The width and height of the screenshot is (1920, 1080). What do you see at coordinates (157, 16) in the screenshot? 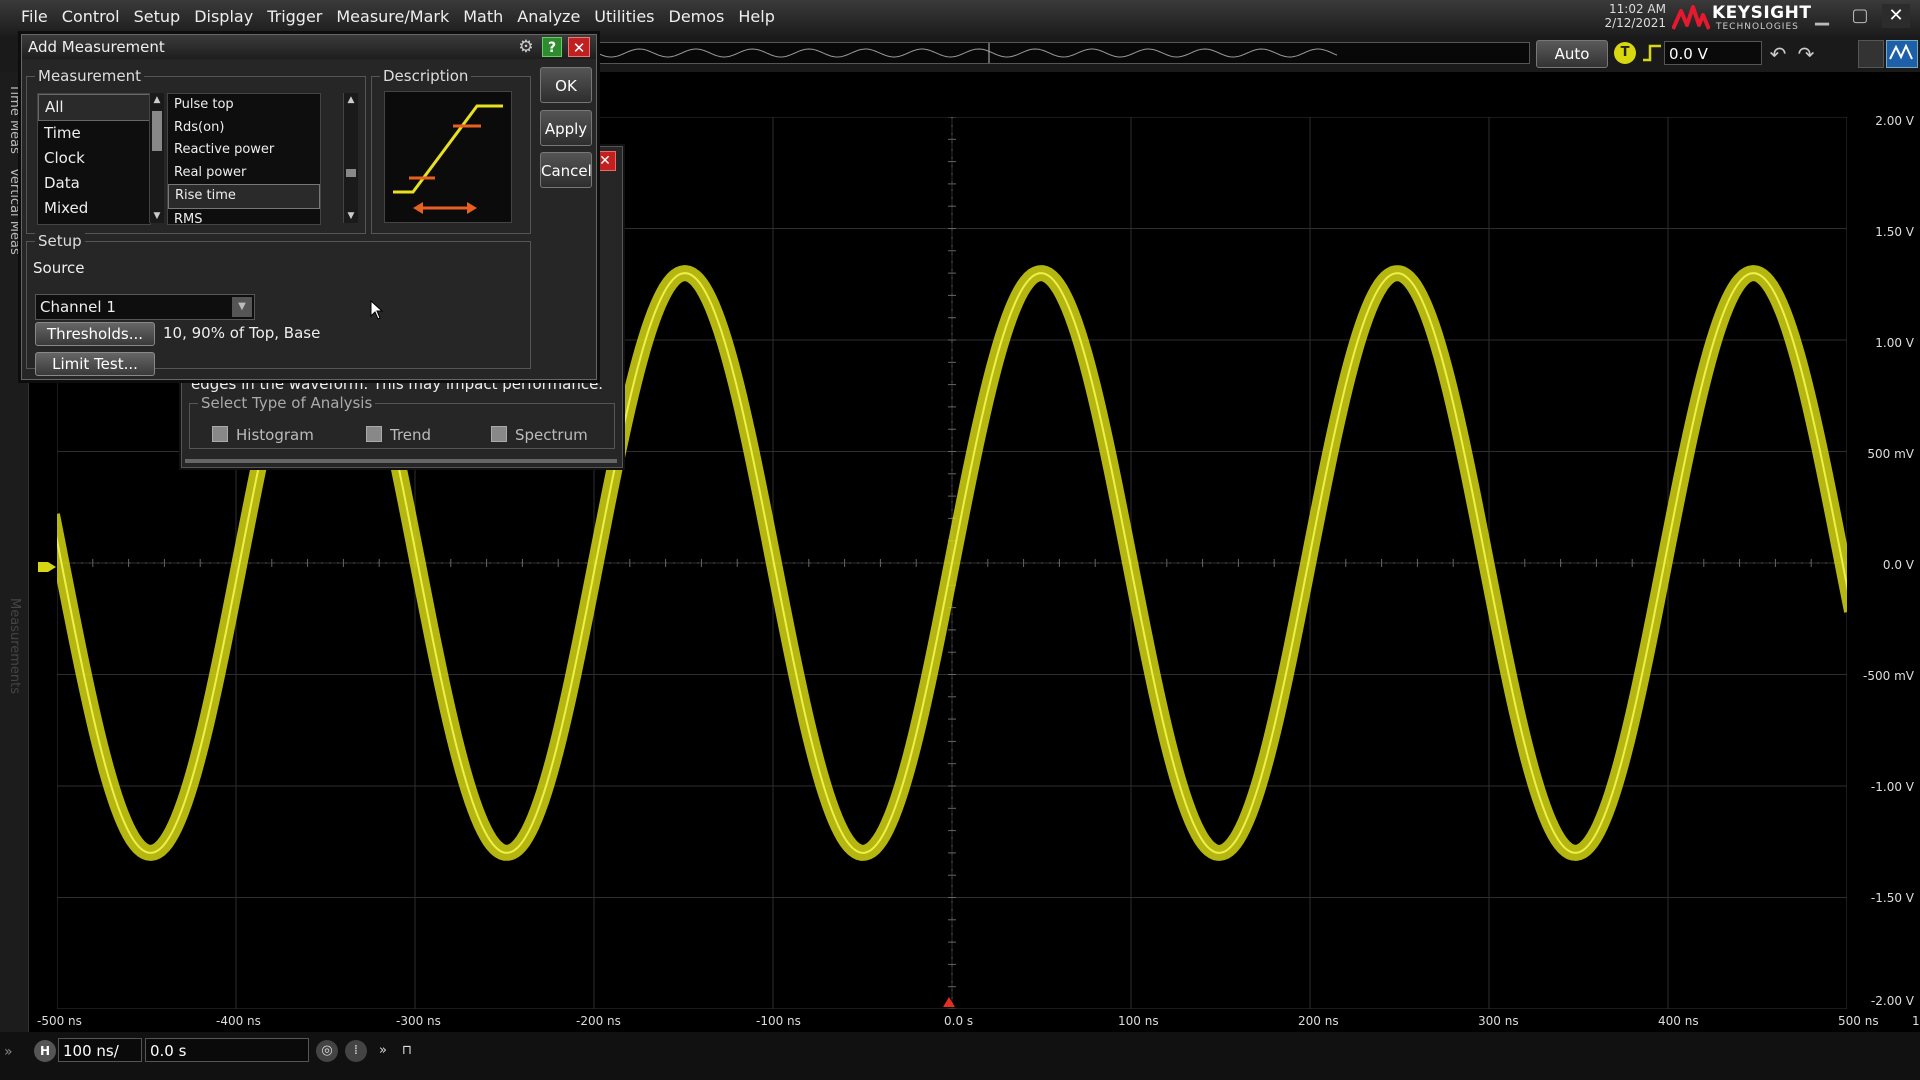
I see `menu-setup: Setup` at bounding box center [157, 16].